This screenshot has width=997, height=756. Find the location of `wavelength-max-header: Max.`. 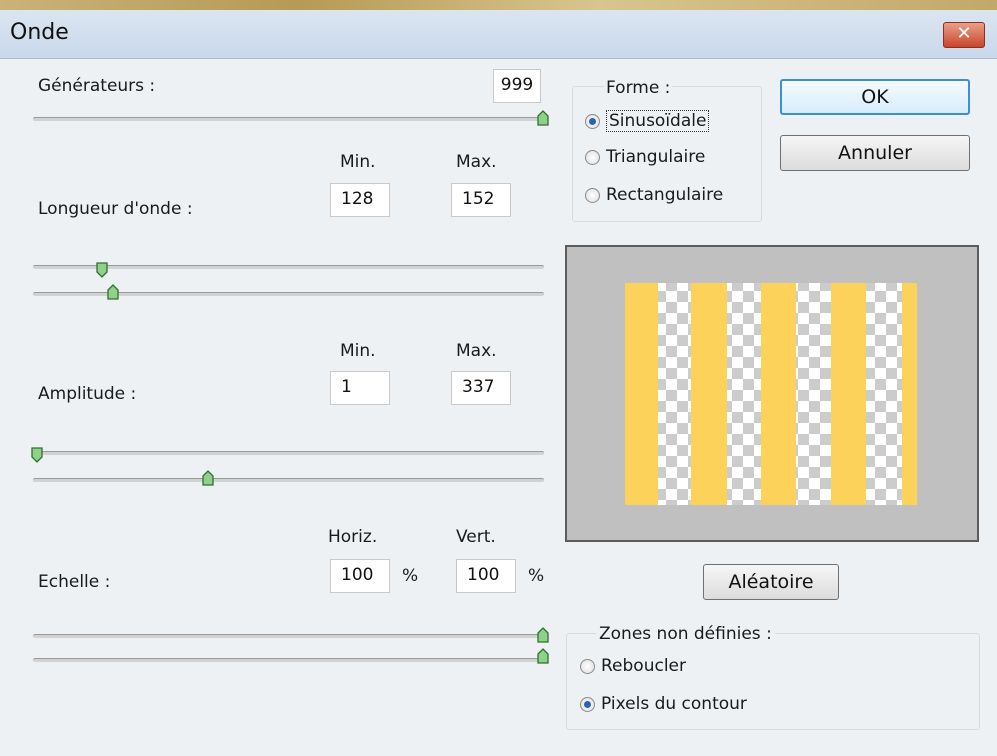

wavelength-max-header: Max. is located at coordinates (476, 162).